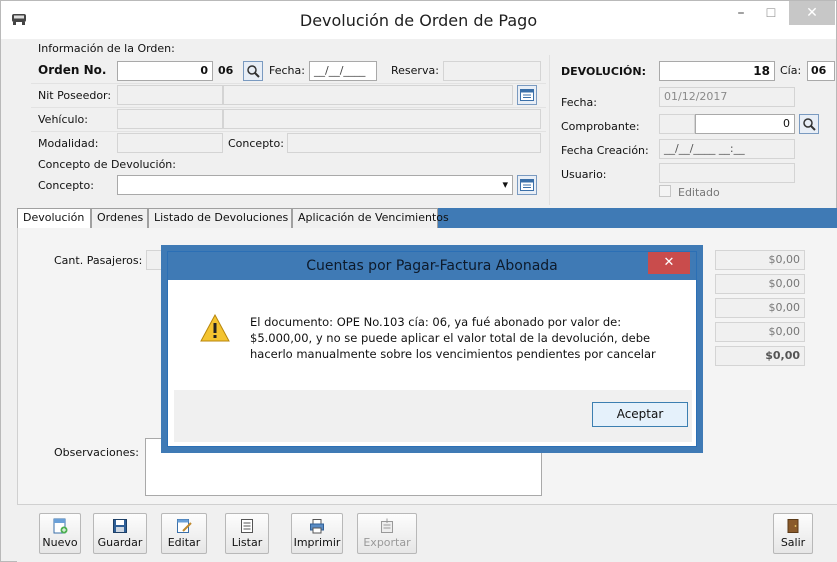 This screenshot has width=837, height=562. Describe the element at coordinates (120, 533) in the screenshot. I see `guardar-button: Guardar` at that location.